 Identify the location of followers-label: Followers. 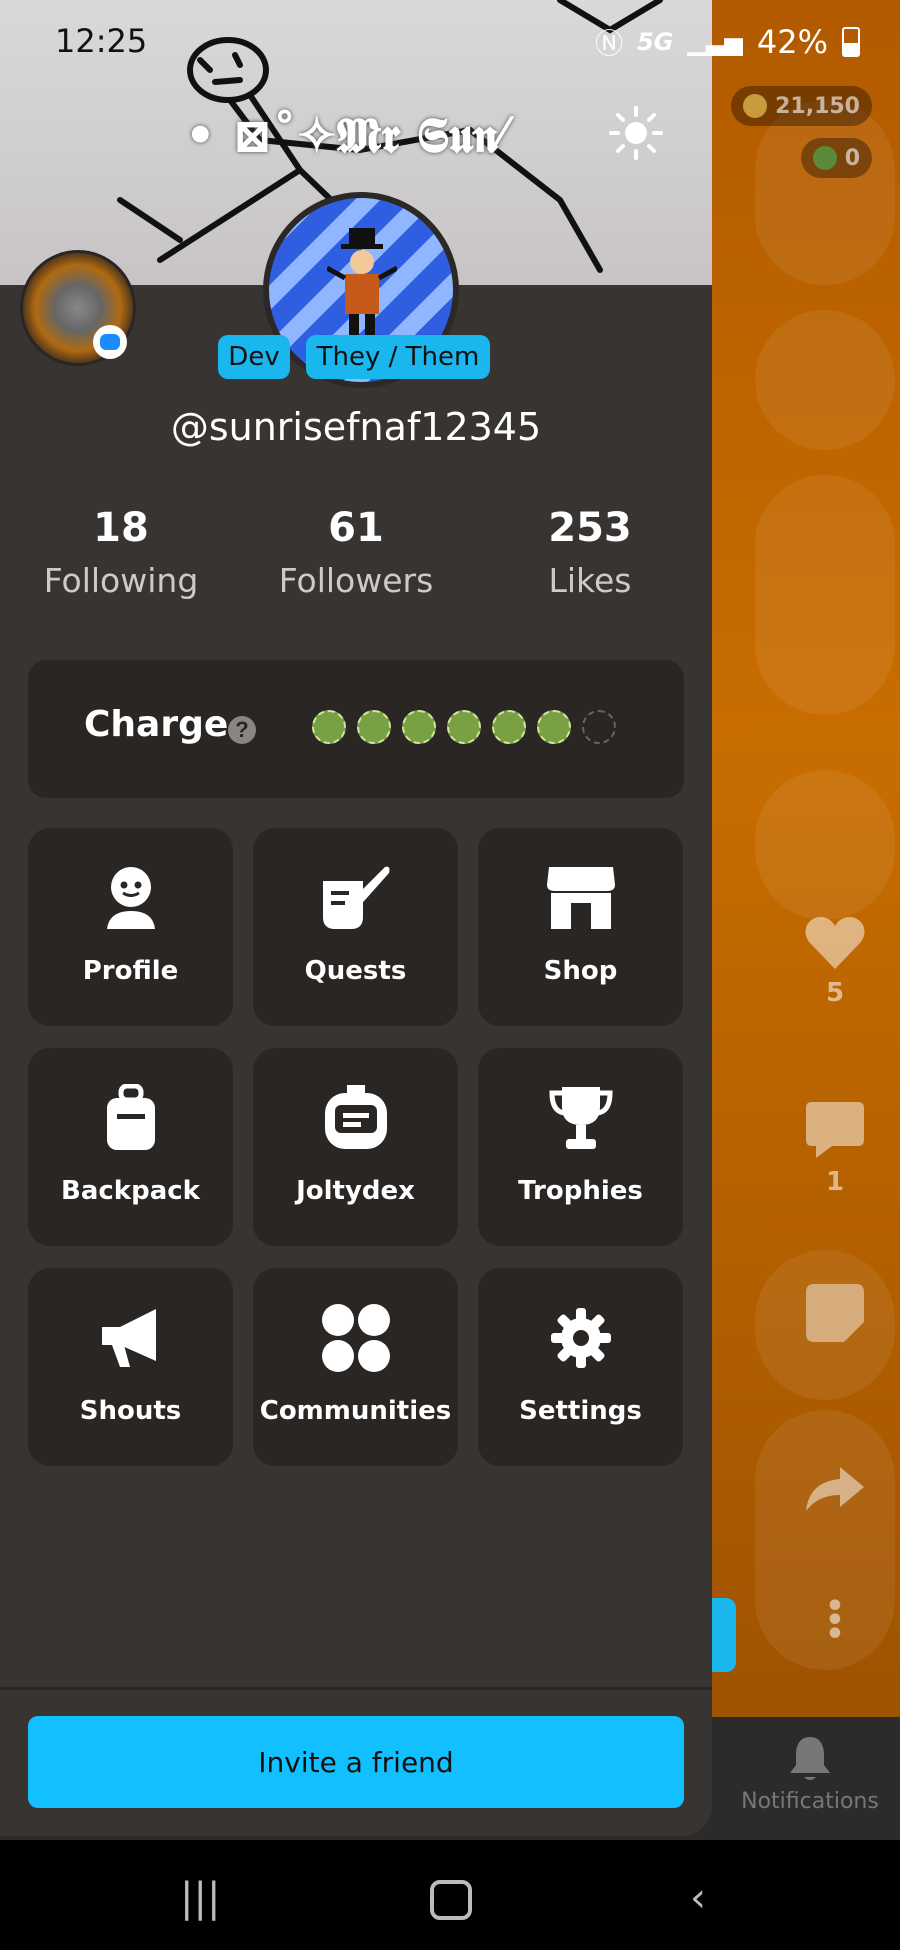
(356, 580).